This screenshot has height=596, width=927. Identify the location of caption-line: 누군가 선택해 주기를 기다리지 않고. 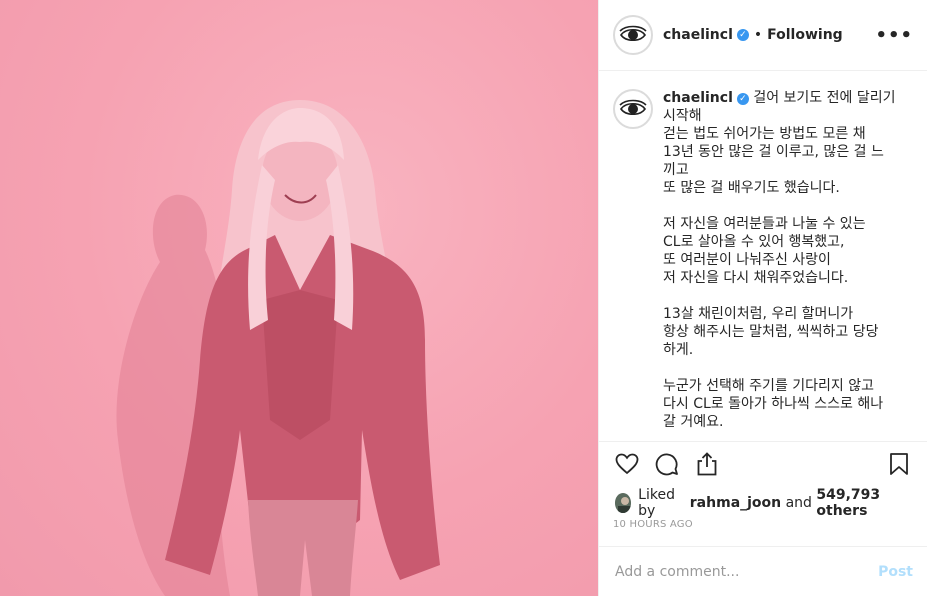
(768, 386).